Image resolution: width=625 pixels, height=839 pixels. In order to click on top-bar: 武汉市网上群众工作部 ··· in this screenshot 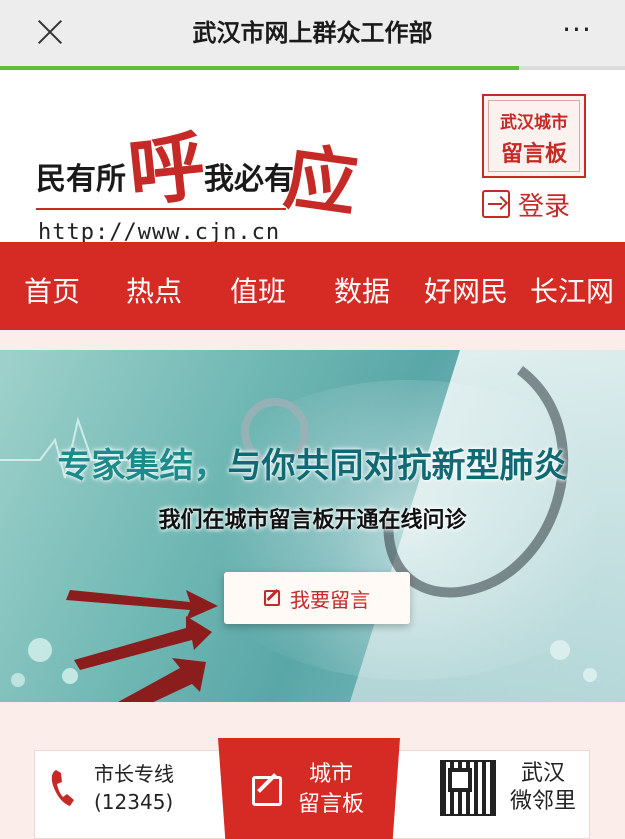, I will do `click(312, 33)`.